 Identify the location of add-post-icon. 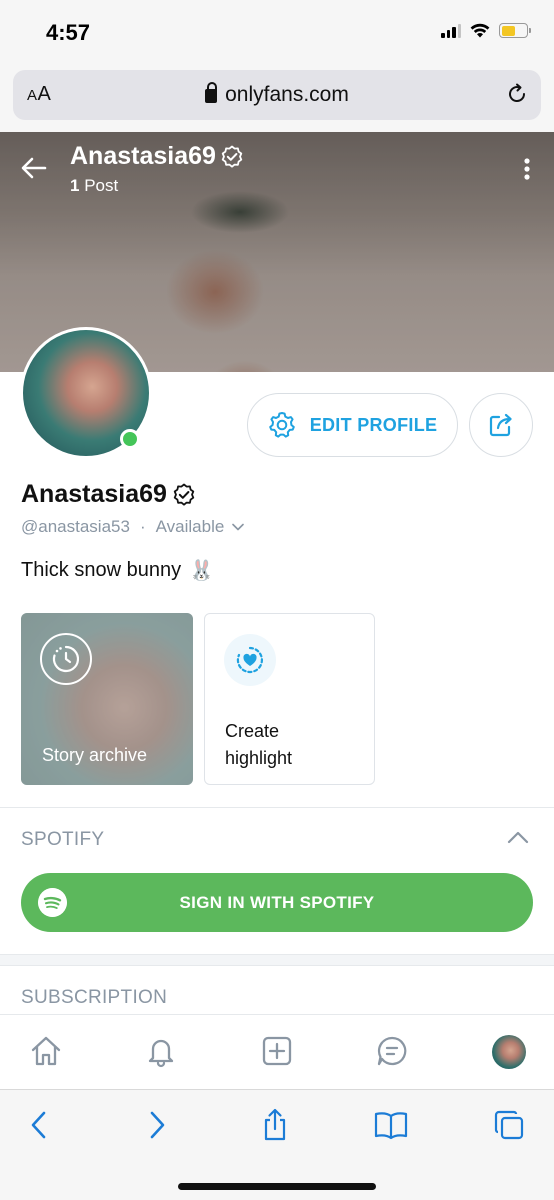
(277, 1051).